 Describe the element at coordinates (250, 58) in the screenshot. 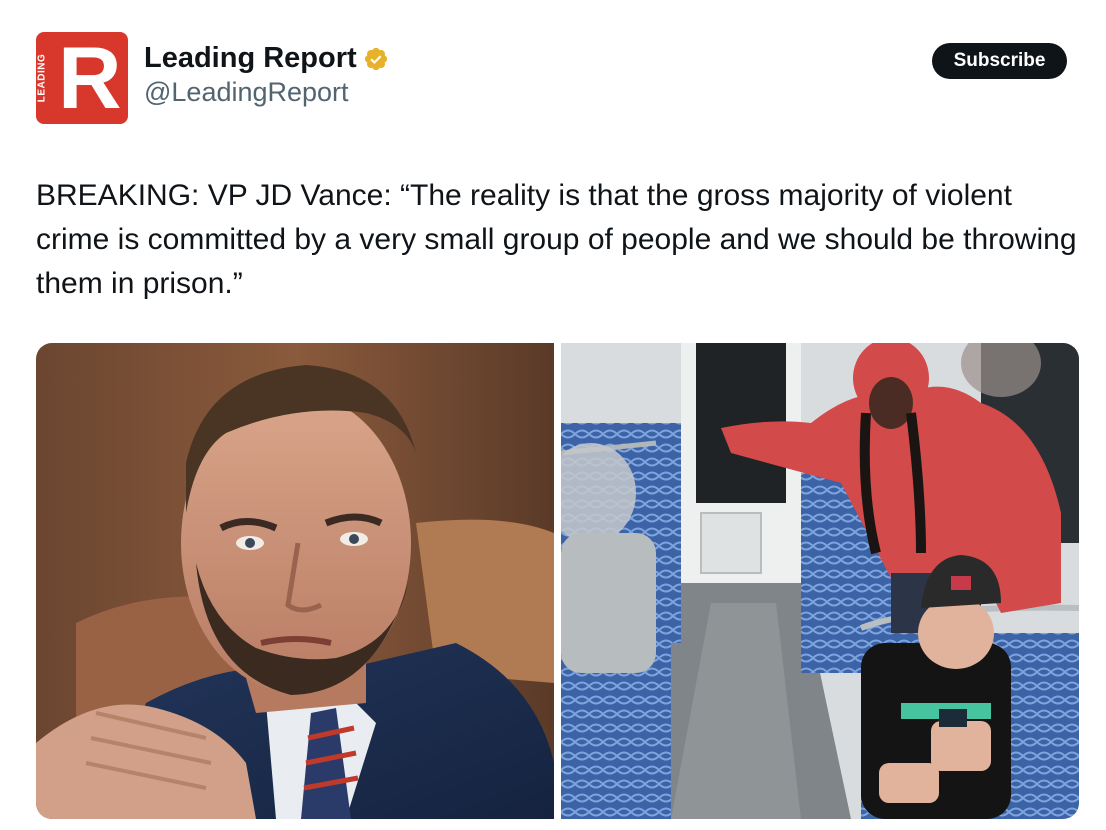

I see `display-name: Leading Report` at that location.